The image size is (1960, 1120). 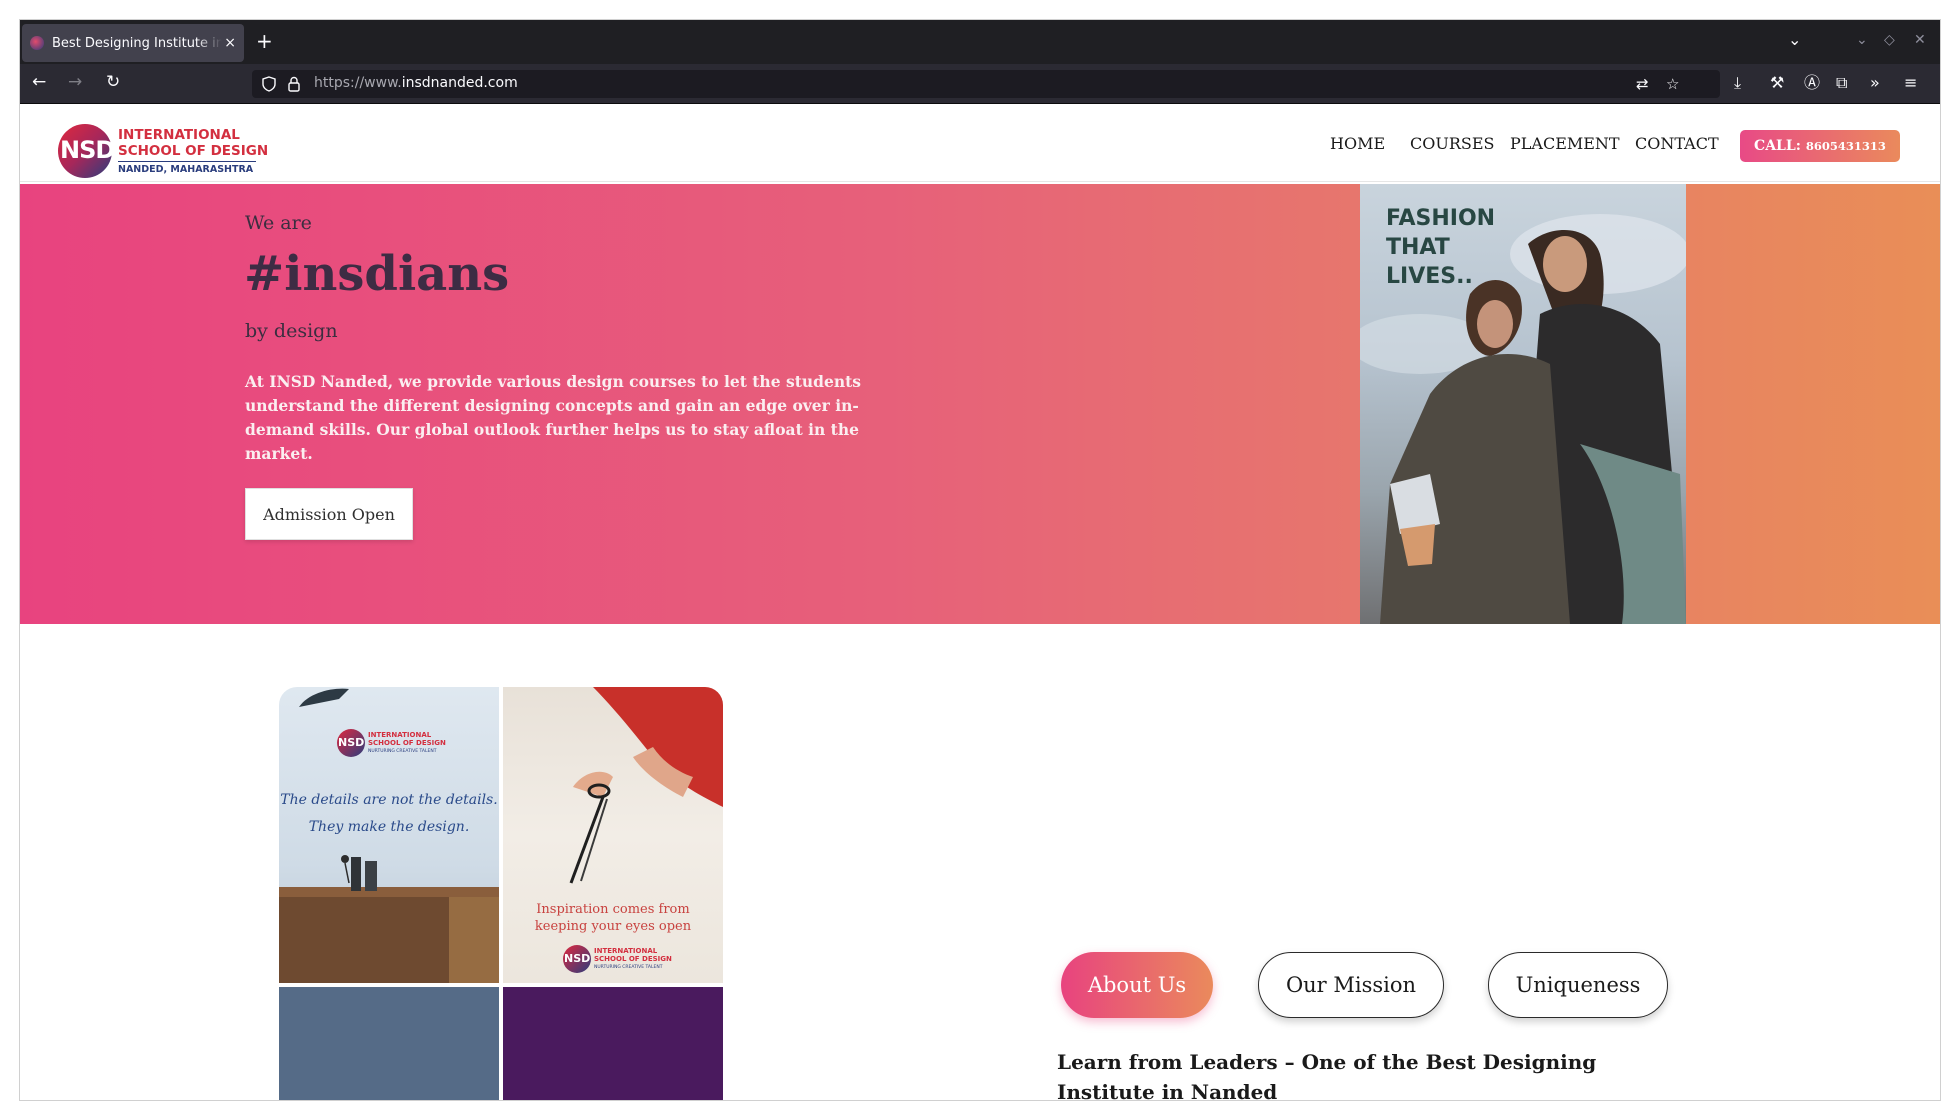 What do you see at coordinates (400, 735) in the screenshot?
I see `collage-logo-line-1: INTERNATIONAL` at bounding box center [400, 735].